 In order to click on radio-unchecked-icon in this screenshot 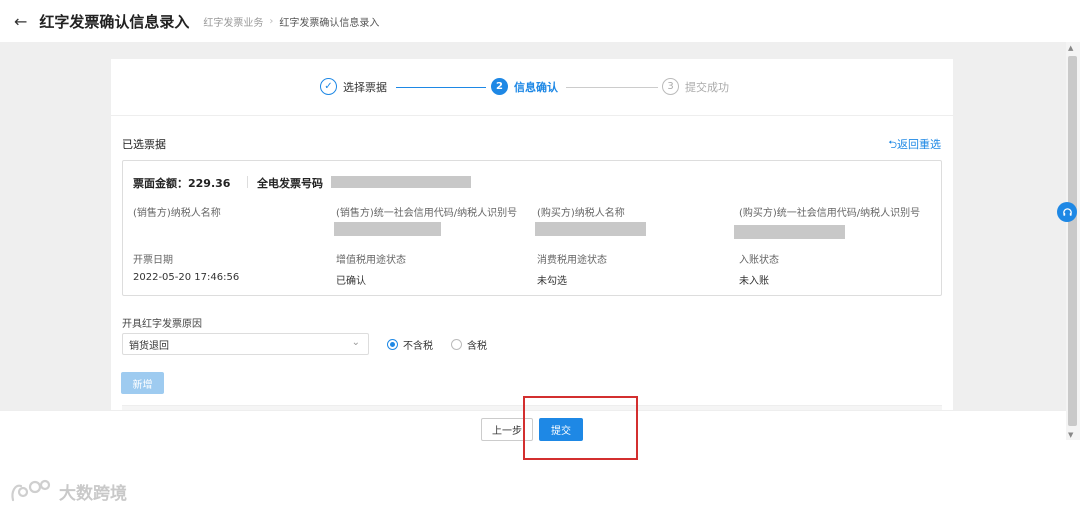, I will do `click(456, 344)`.